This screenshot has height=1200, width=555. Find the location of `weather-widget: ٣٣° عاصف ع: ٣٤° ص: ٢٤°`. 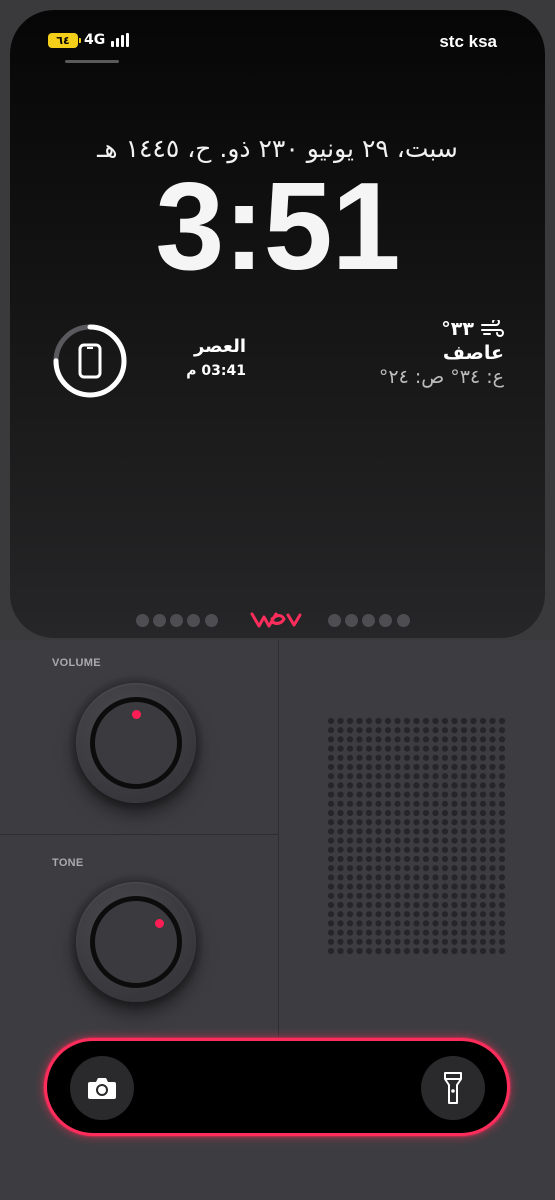

weather-widget: ٣٣° عاصف ع: ٣٤° ص: ٢٤° is located at coordinates (441, 353).